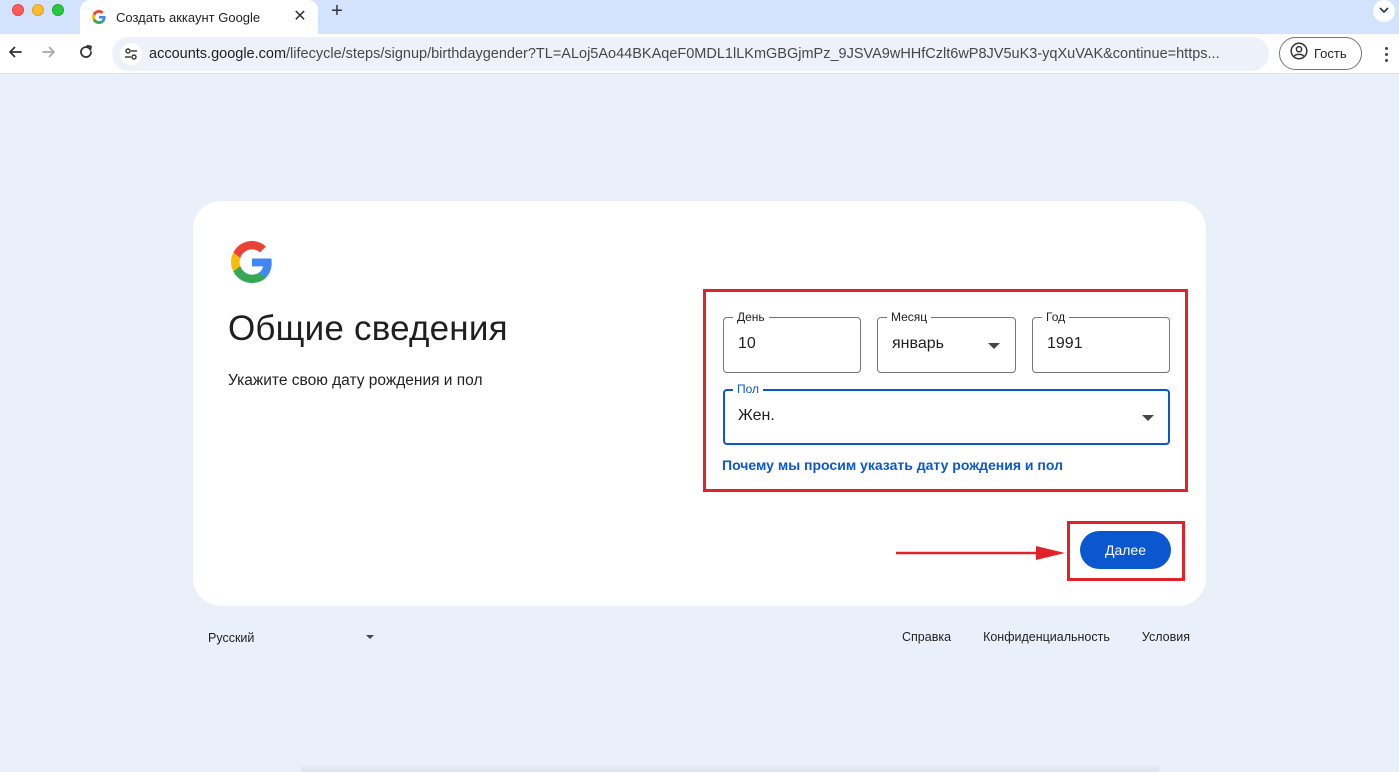 The image size is (1399, 772). Describe the element at coordinates (1126, 551) in the screenshot. I see `annotation-box-next` at that location.